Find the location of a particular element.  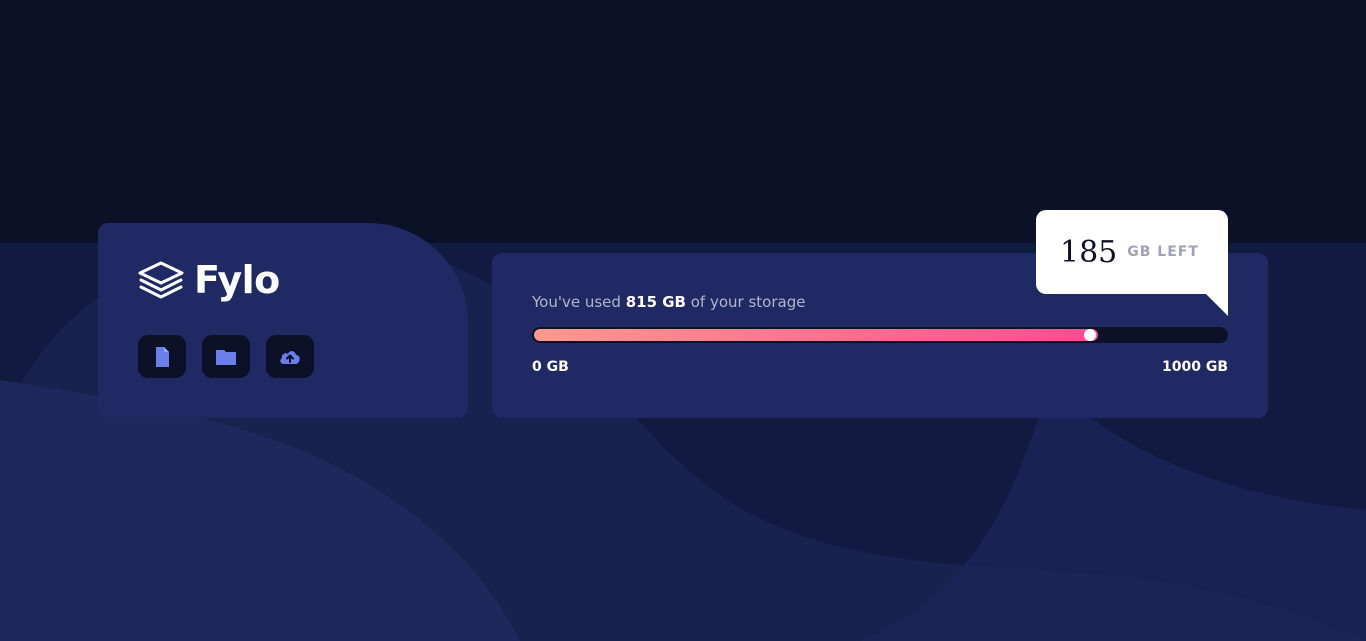

scale-min-label: 0 GB is located at coordinates (550, 367).